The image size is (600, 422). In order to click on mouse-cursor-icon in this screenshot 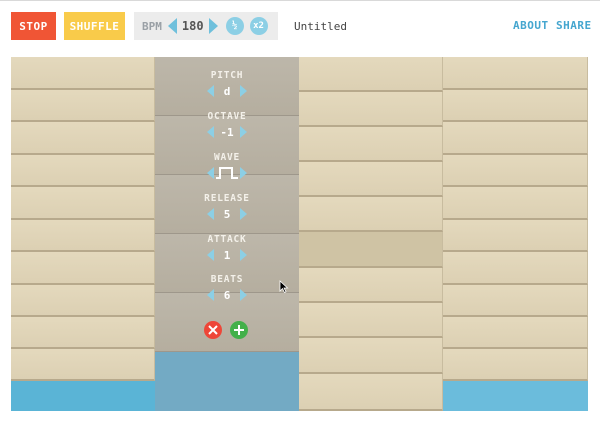, I will do `click(284, 287)`.